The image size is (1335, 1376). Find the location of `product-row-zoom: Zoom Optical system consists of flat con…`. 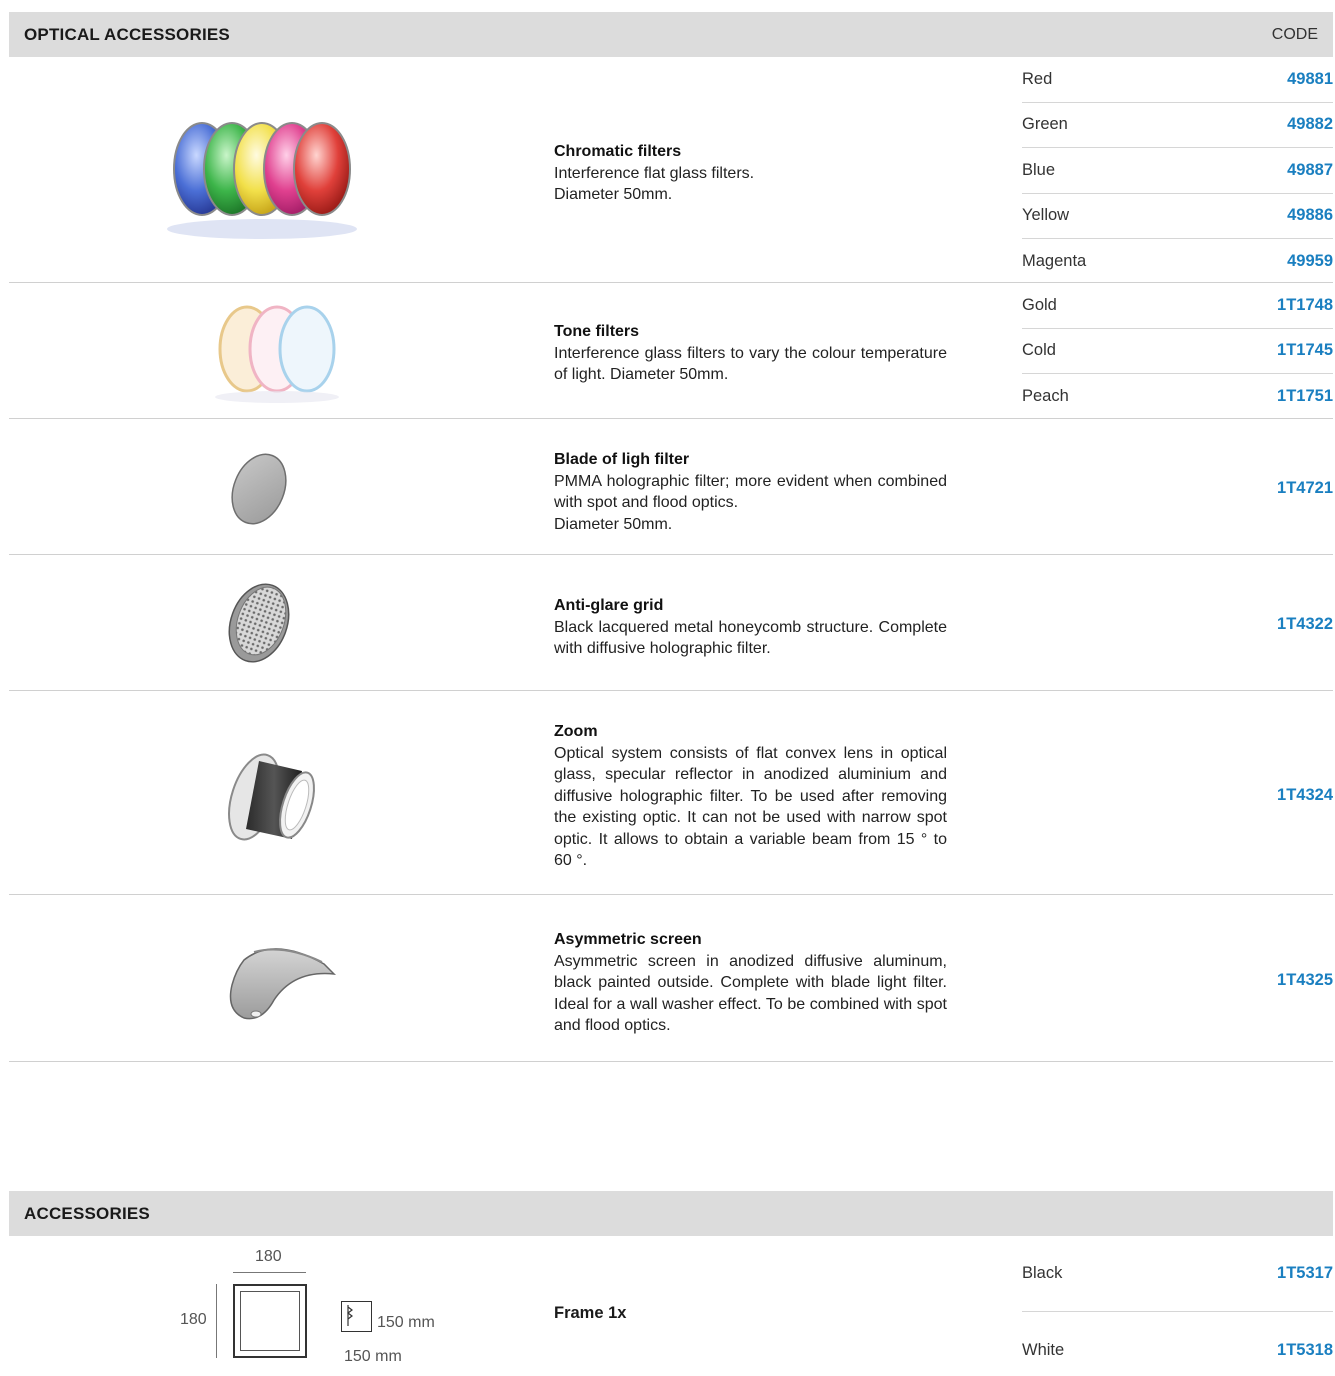

product-row-zoom: Zoom Optical system consists of flat con… is located at coordinates (671, 793).